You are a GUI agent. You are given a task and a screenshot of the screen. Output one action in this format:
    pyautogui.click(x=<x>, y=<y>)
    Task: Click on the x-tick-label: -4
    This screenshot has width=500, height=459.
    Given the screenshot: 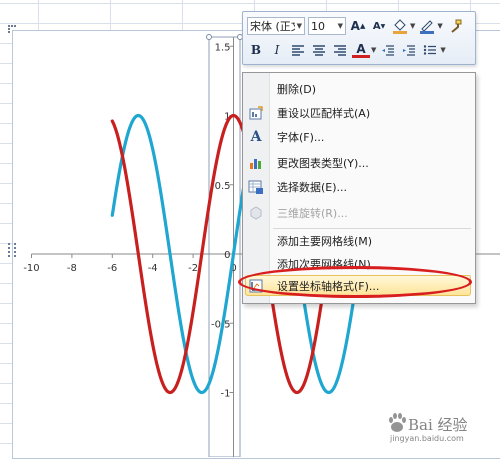 What is the action you would take?
    pyautogui.click(x=153, y=268)
    